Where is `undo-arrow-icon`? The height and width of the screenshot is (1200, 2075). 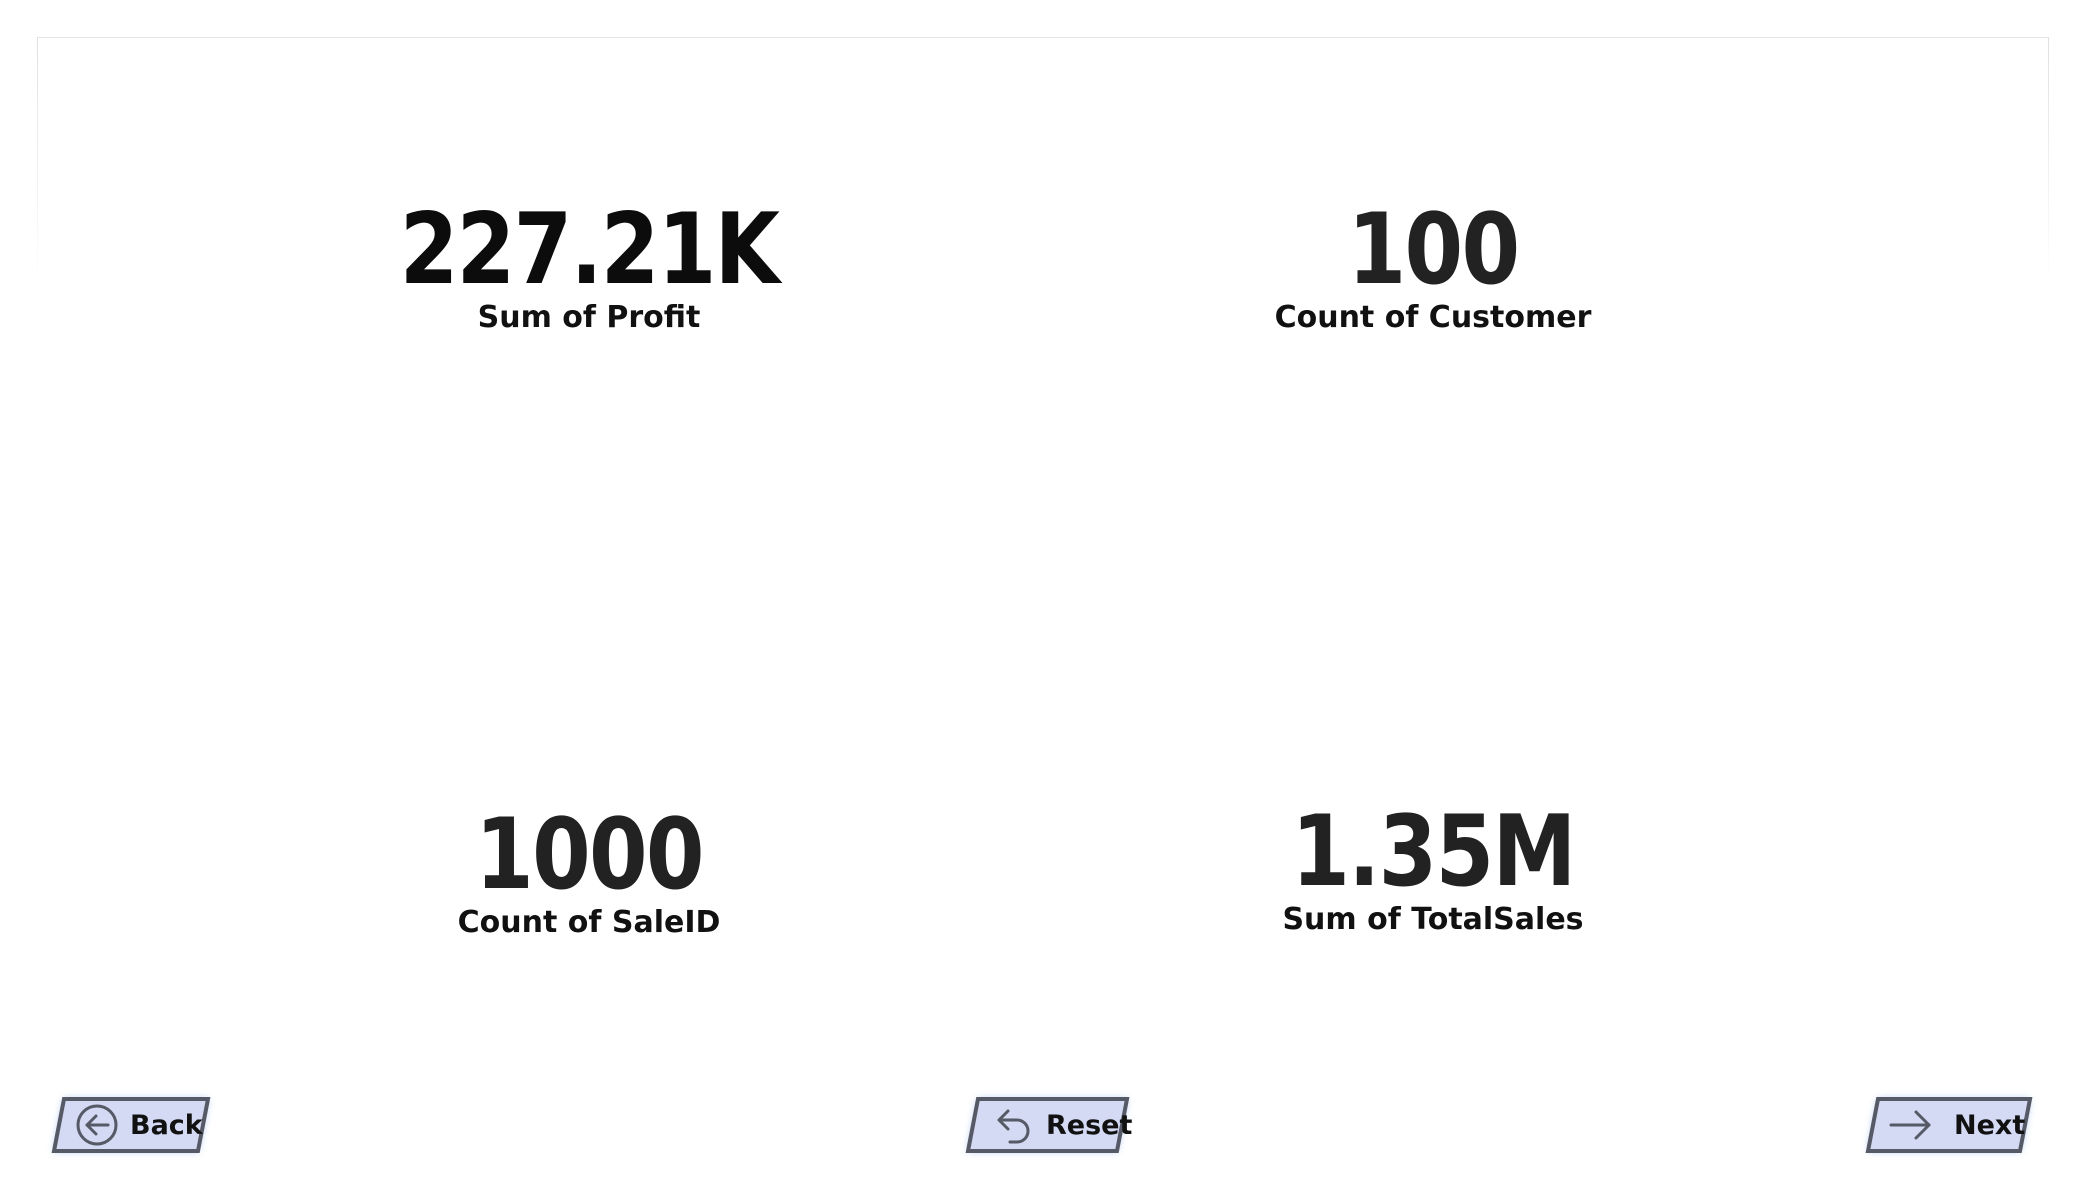 undo-arrow-icon is located at coordinates (1013, 1126).